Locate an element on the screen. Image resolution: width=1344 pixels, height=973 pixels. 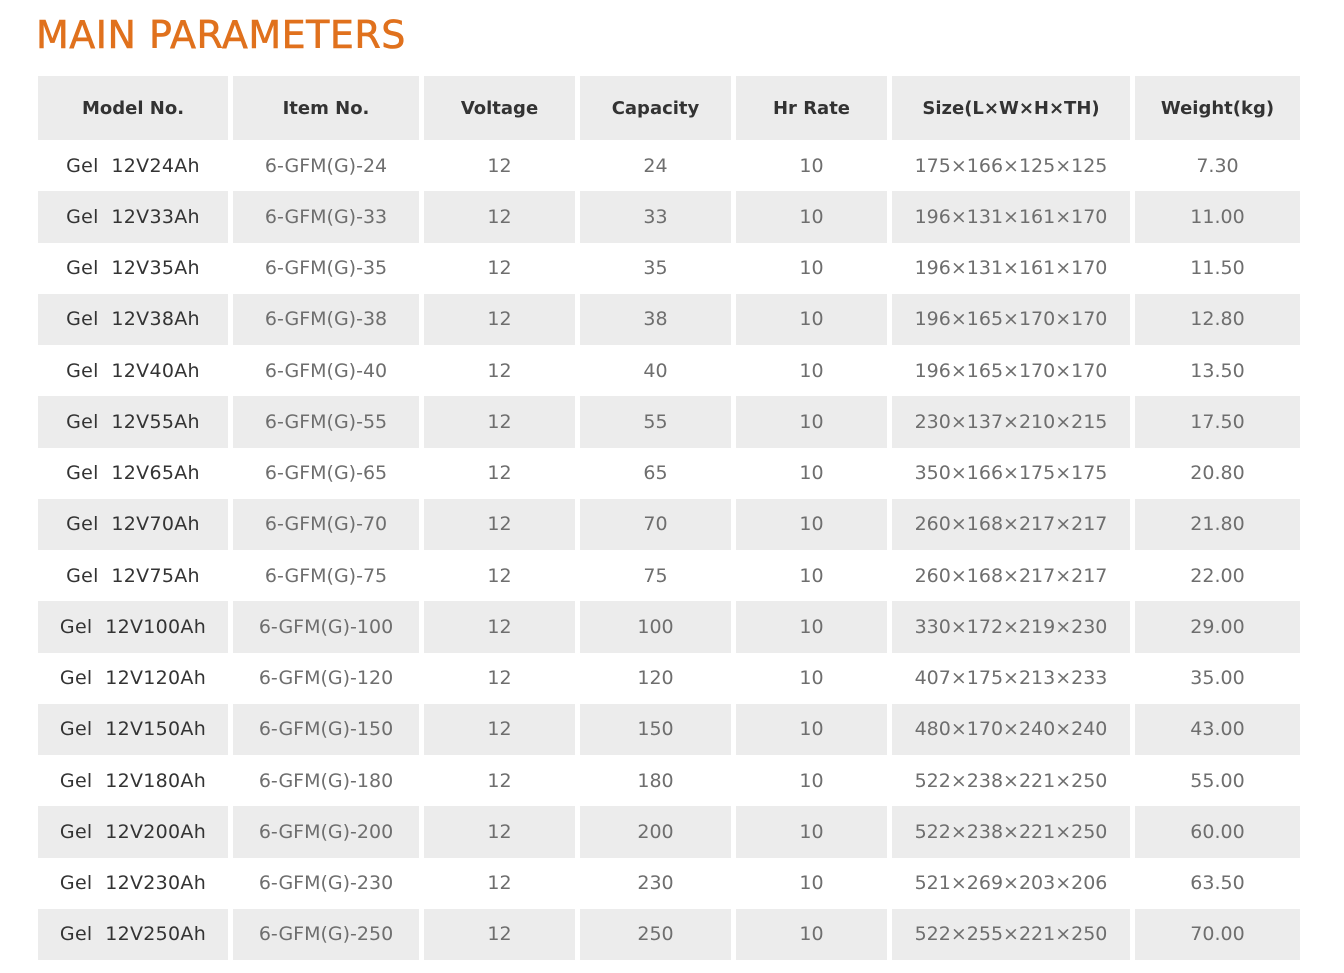
header-weight: Weight(kg) is located at coordinates (1217, 108).